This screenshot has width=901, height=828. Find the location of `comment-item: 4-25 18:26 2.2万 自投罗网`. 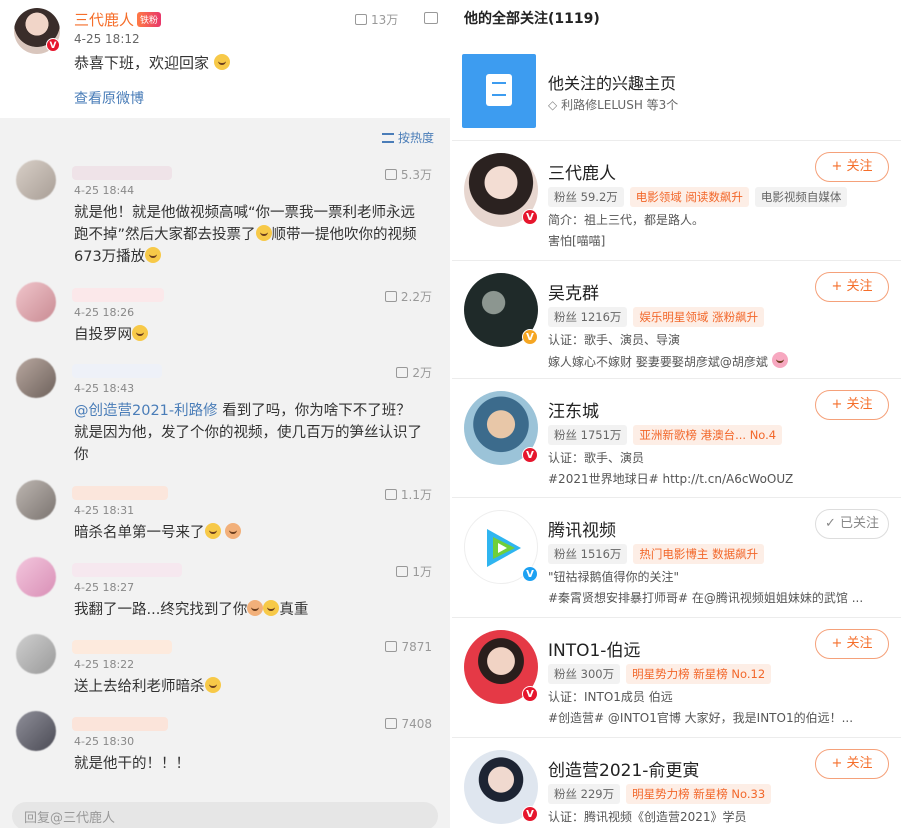

comment-item: 4-25 18:26 2.2万 自投罗网 is located at coordinates (225, 317).